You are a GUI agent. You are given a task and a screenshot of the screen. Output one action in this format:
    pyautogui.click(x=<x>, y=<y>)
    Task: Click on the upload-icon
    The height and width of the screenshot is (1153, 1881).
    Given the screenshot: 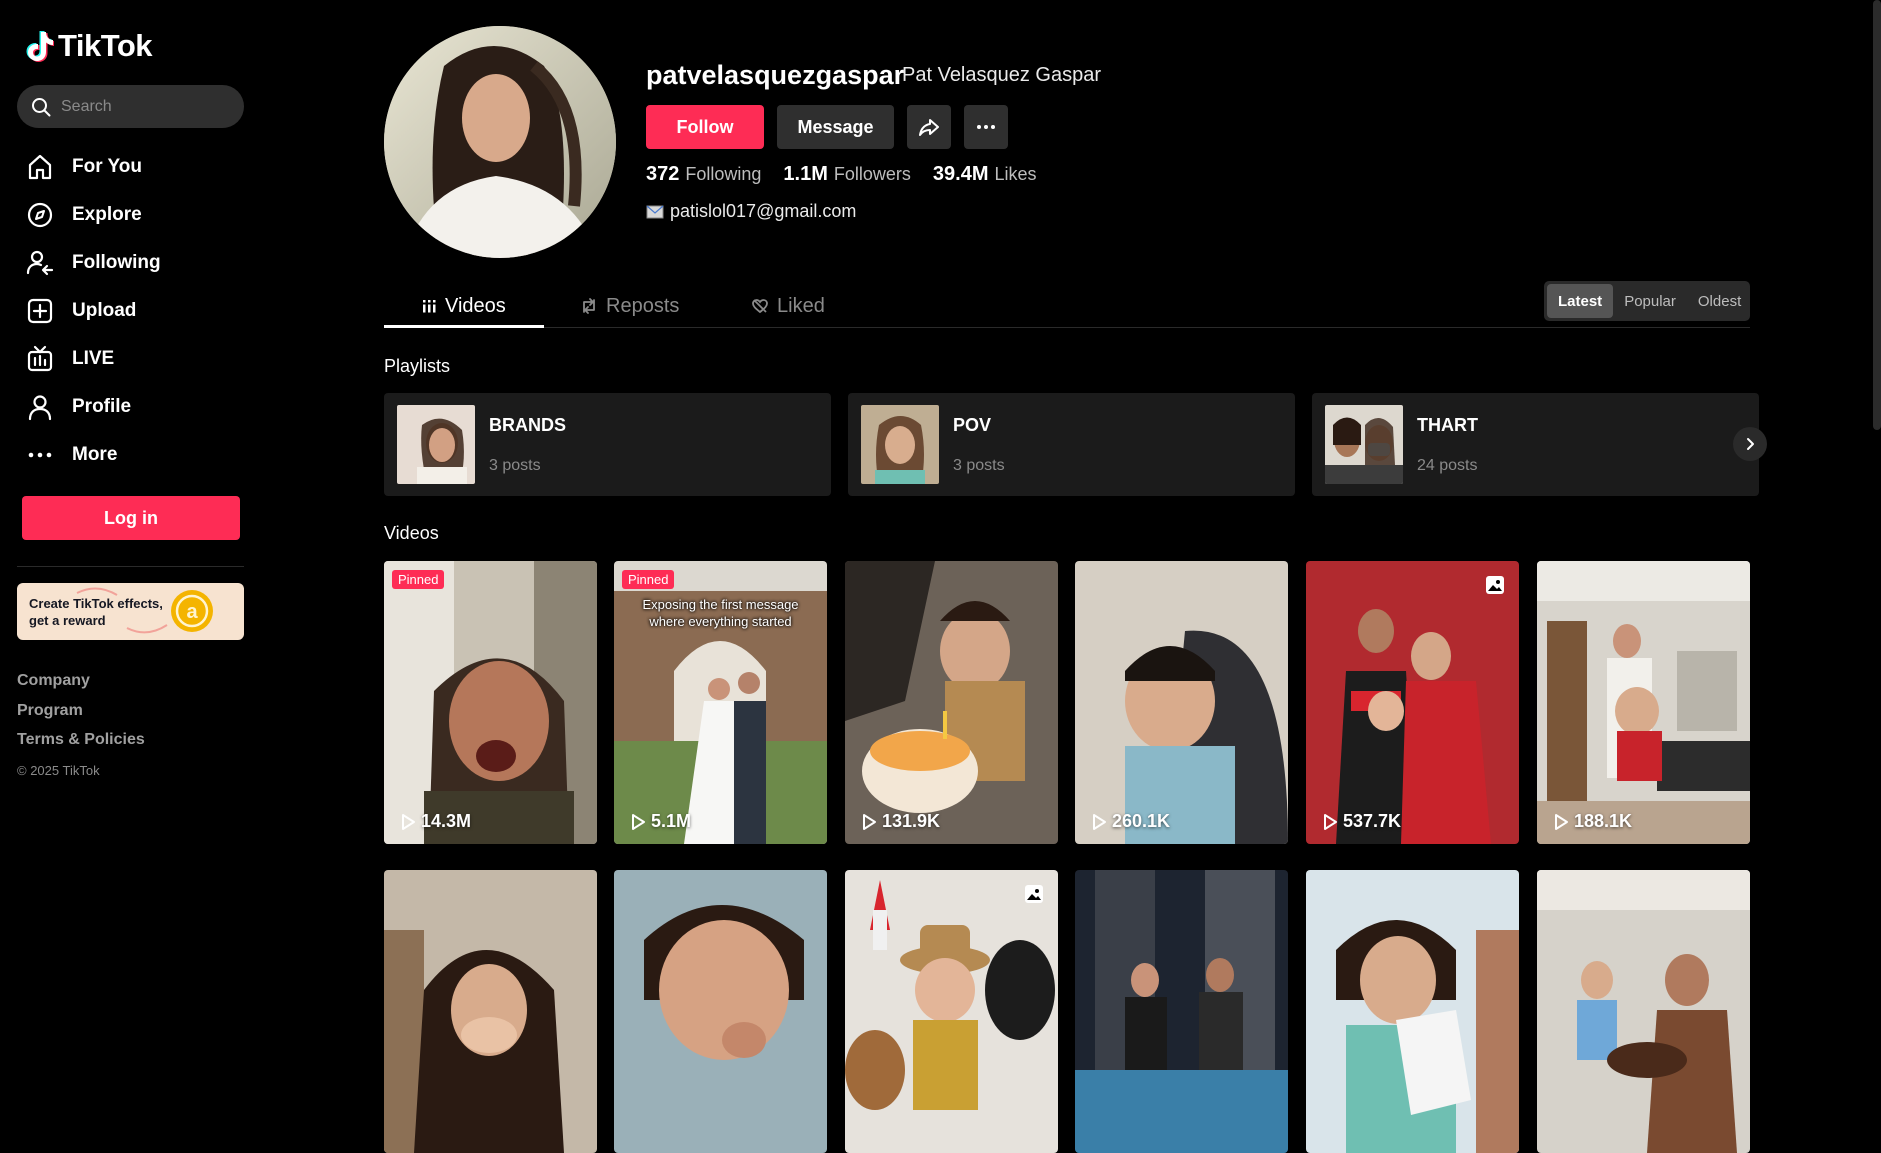 What is the action you would take?
    pyautogui.click(x=40, y=311)
    